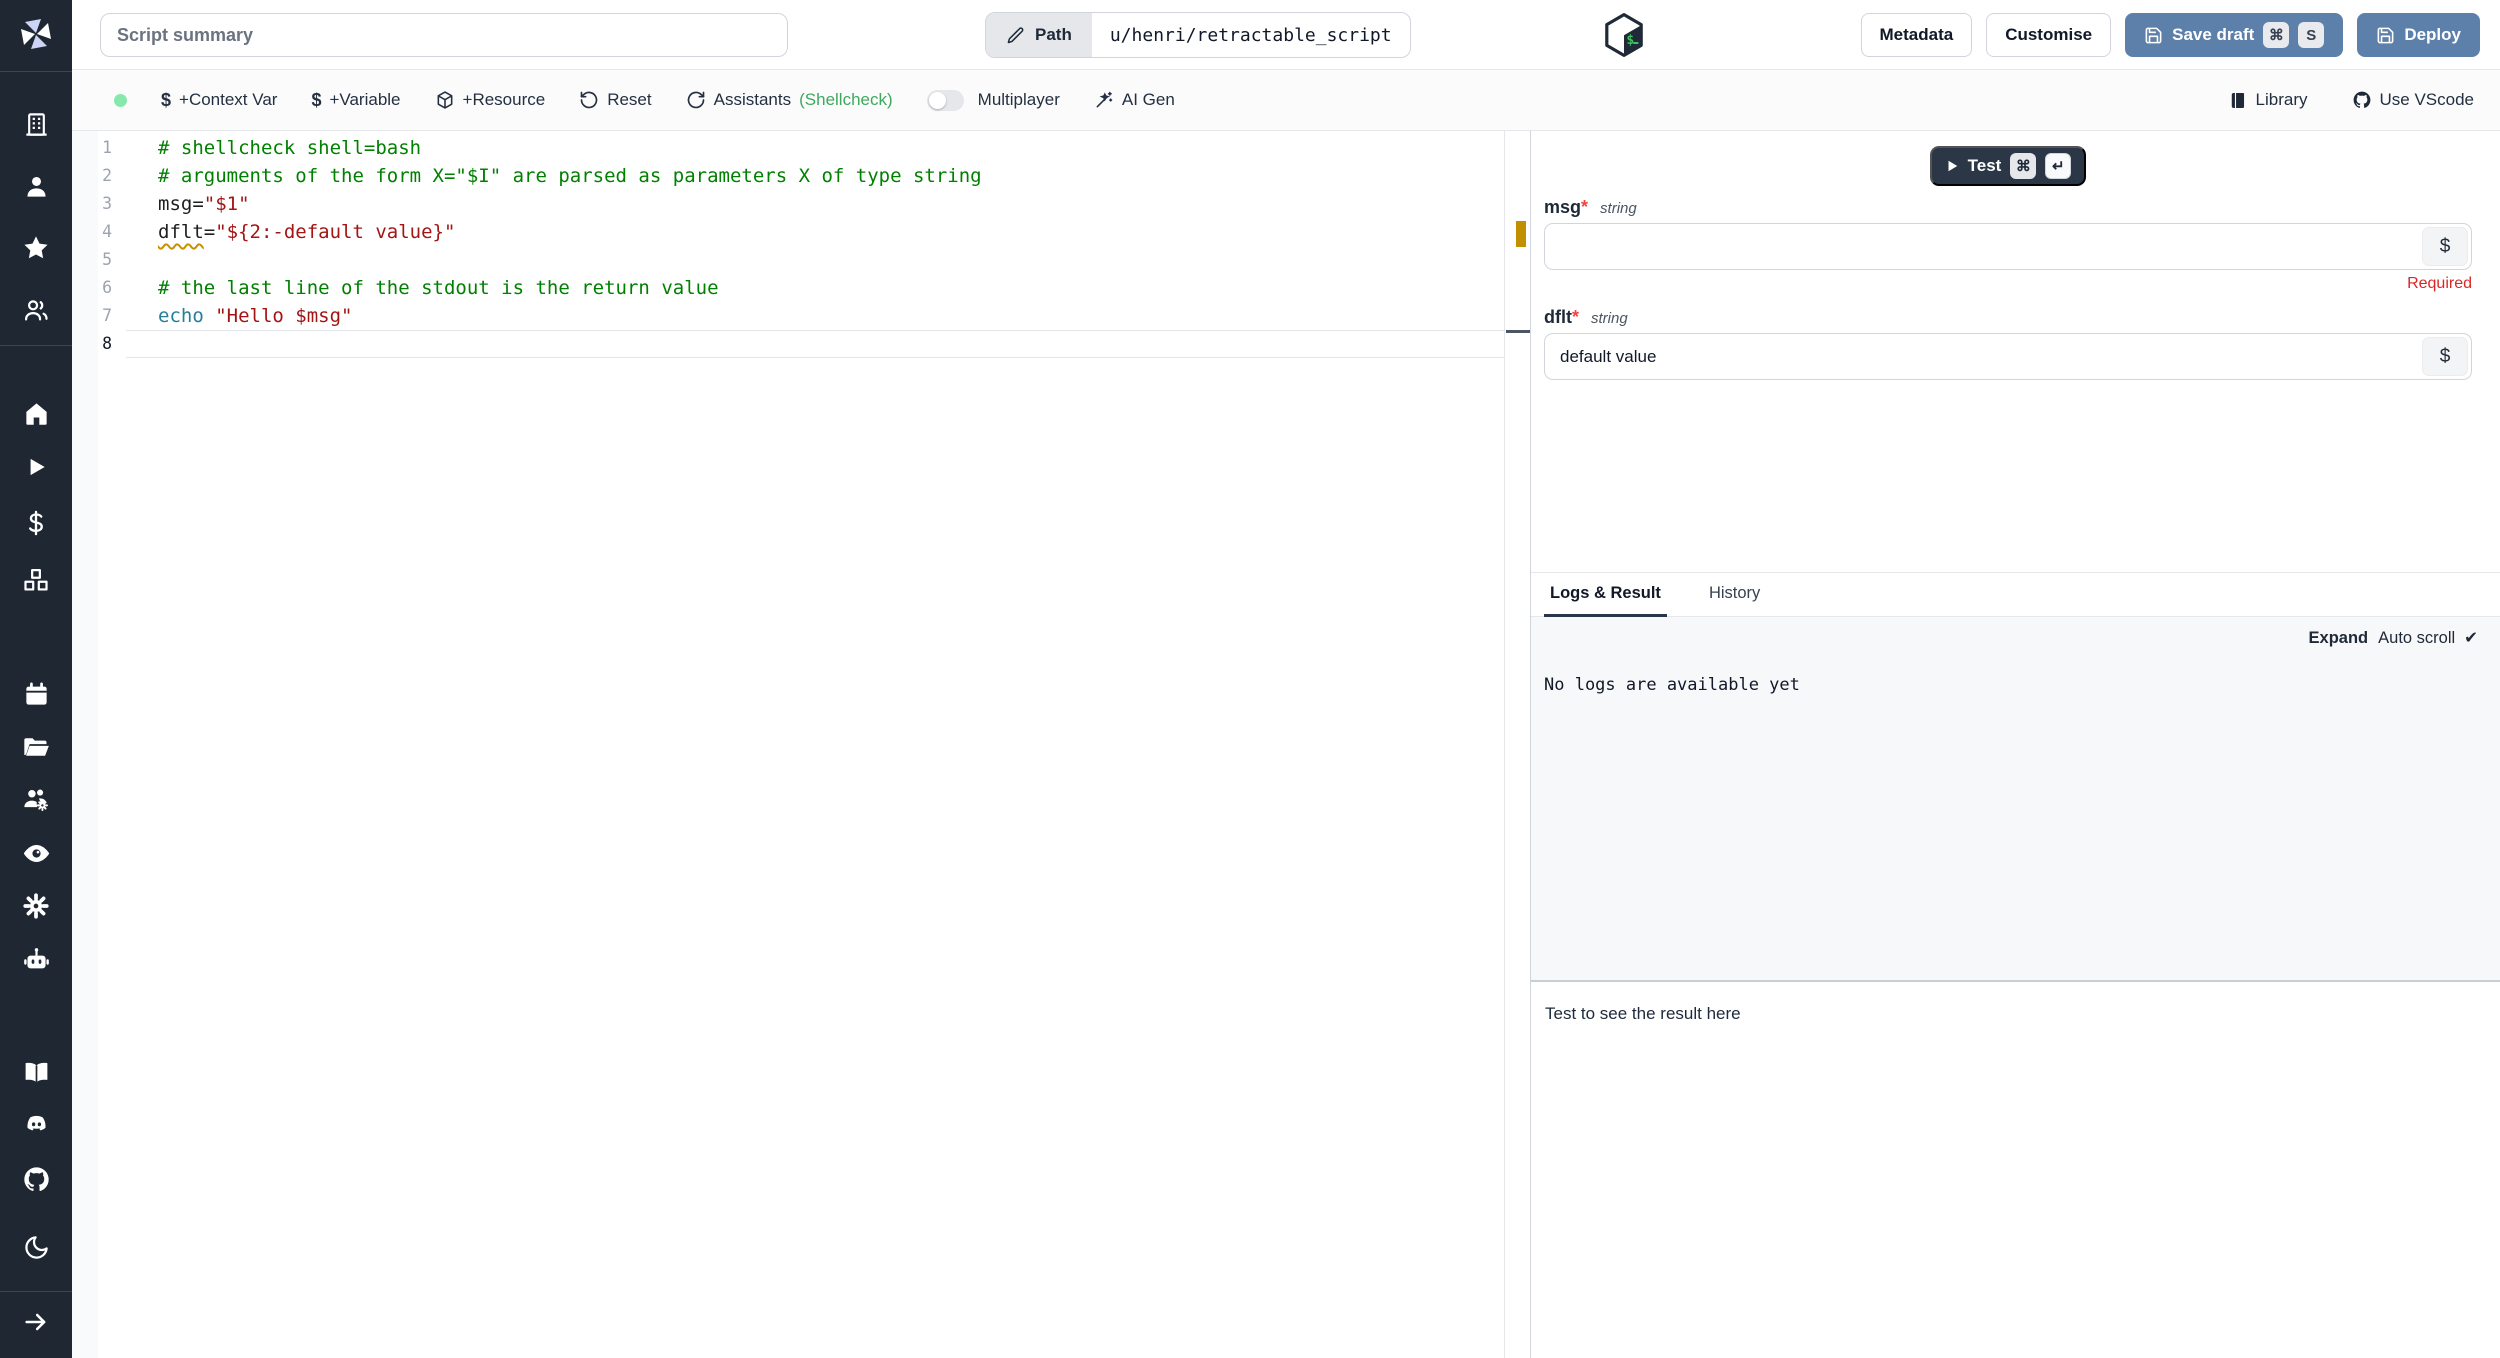  I want to click on code-line: 5, so click(788, 260).